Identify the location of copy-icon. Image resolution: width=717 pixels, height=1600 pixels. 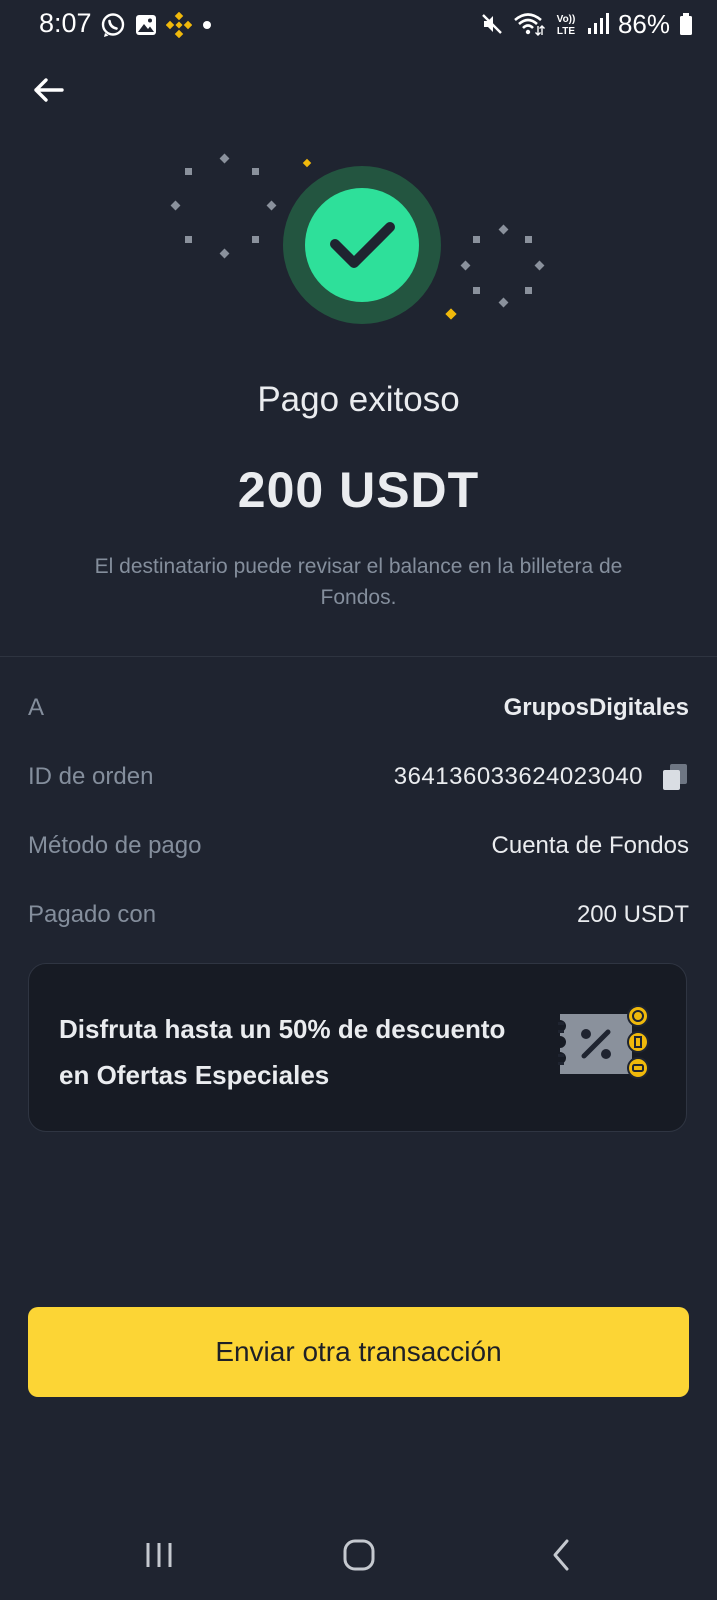
(675, 777).